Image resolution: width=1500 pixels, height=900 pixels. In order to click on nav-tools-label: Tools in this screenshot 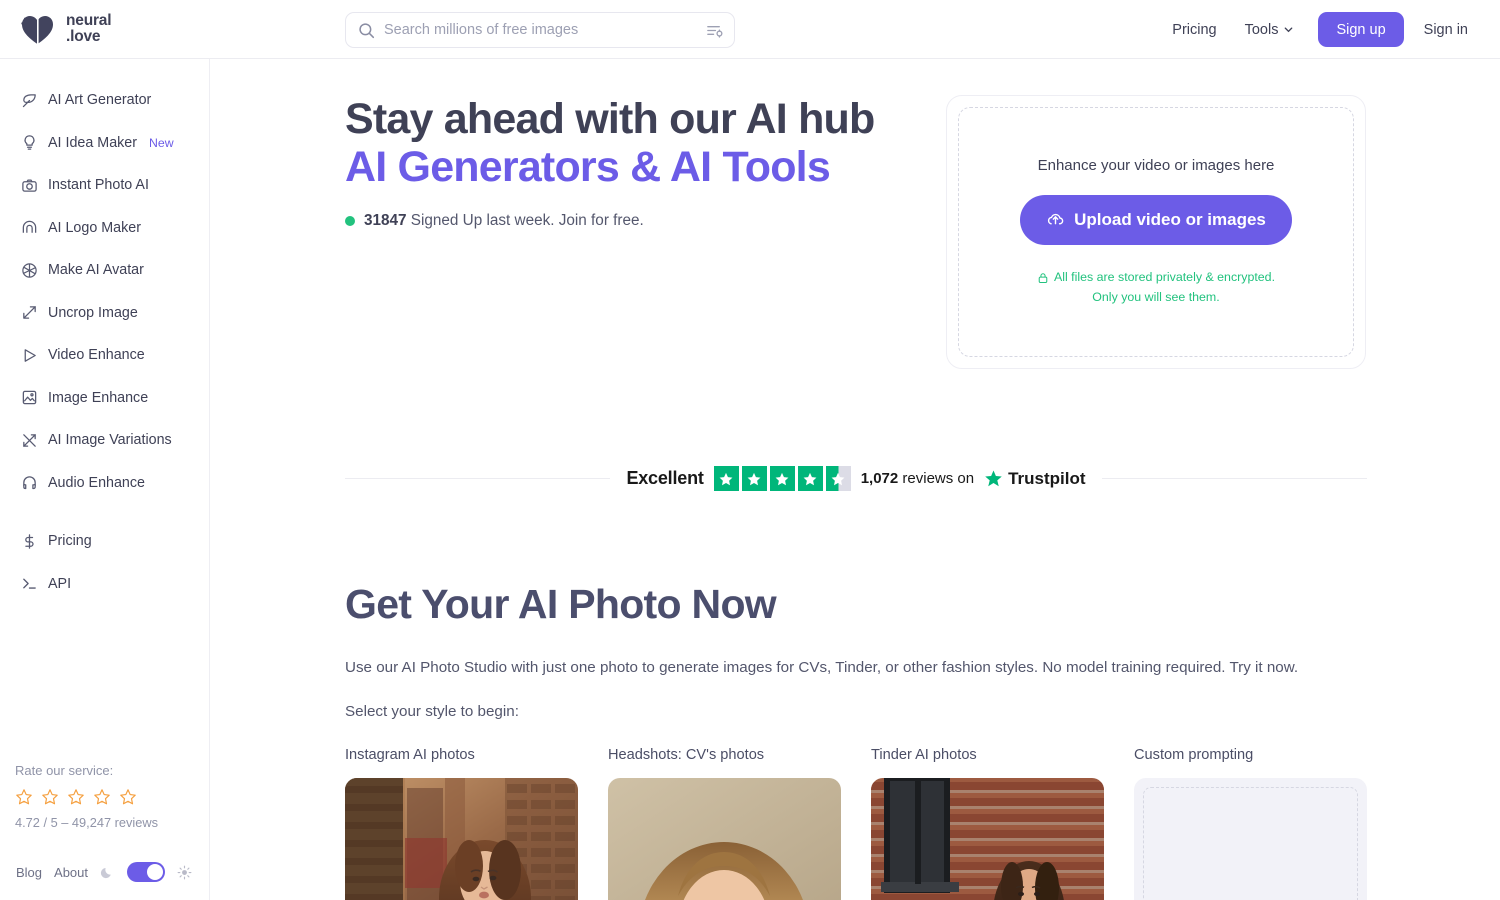, I will do `click(1261, 29)`.